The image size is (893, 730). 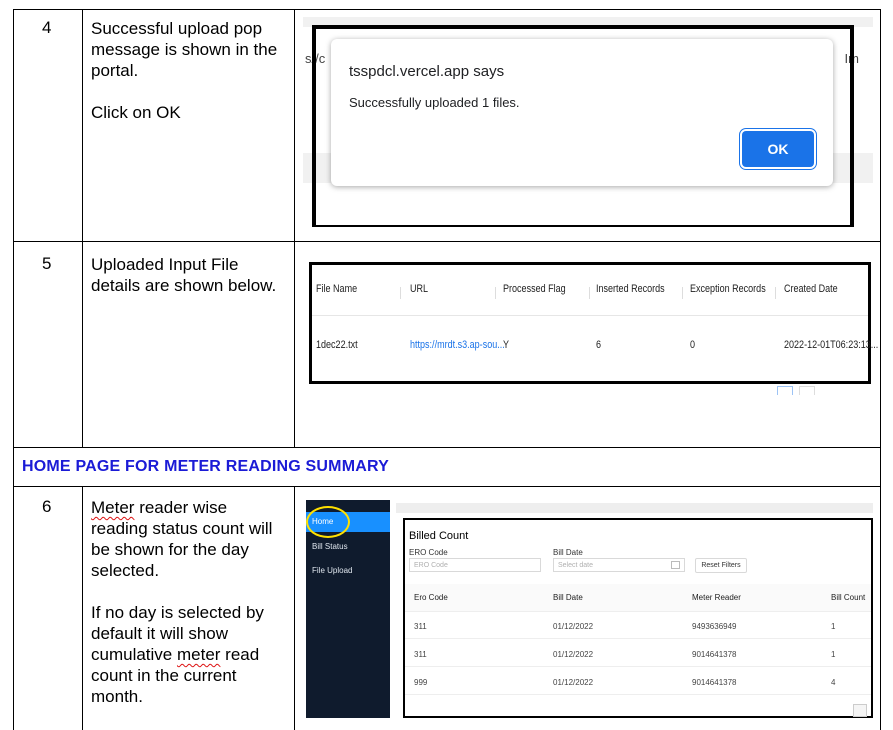 What do you see at coordinates (136, 112) in the screenshot?
I see `description-paragraph: Click on OK` at bounding box center [136, 112].